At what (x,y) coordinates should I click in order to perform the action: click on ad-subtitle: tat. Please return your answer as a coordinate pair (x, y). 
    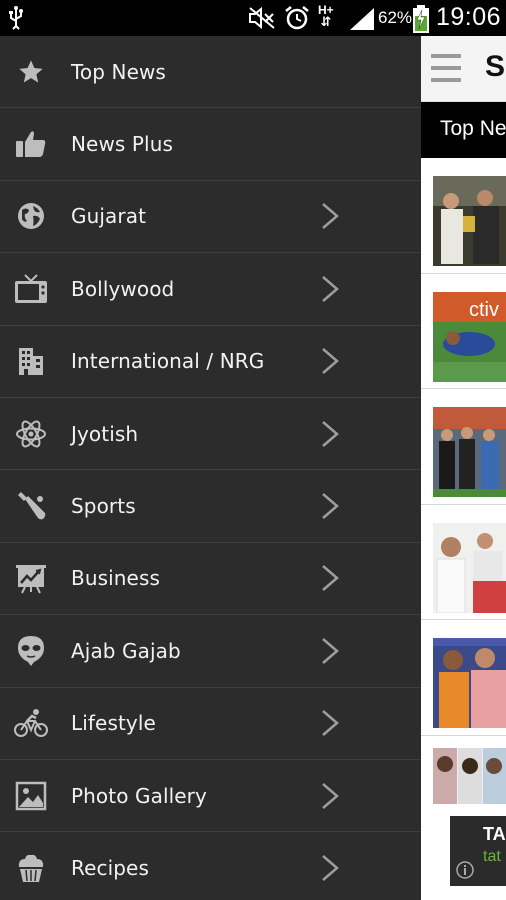
    Looking at the image, I should click on (492, 856).